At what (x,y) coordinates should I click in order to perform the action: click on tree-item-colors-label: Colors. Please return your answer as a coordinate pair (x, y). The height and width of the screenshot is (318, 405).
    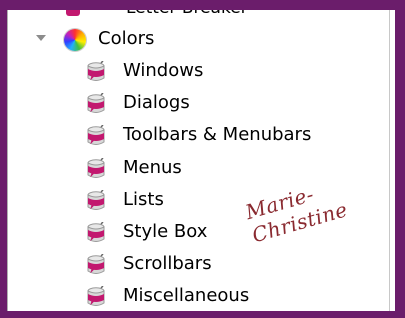
    Looking at the image, I should click on (126, 38).